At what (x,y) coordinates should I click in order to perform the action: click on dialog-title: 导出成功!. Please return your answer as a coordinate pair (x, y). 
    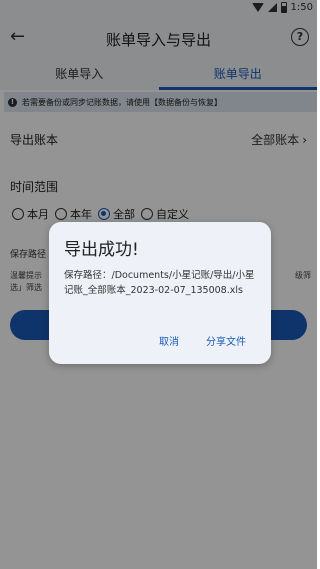
    Looking at the image, I should click on (101, 250).